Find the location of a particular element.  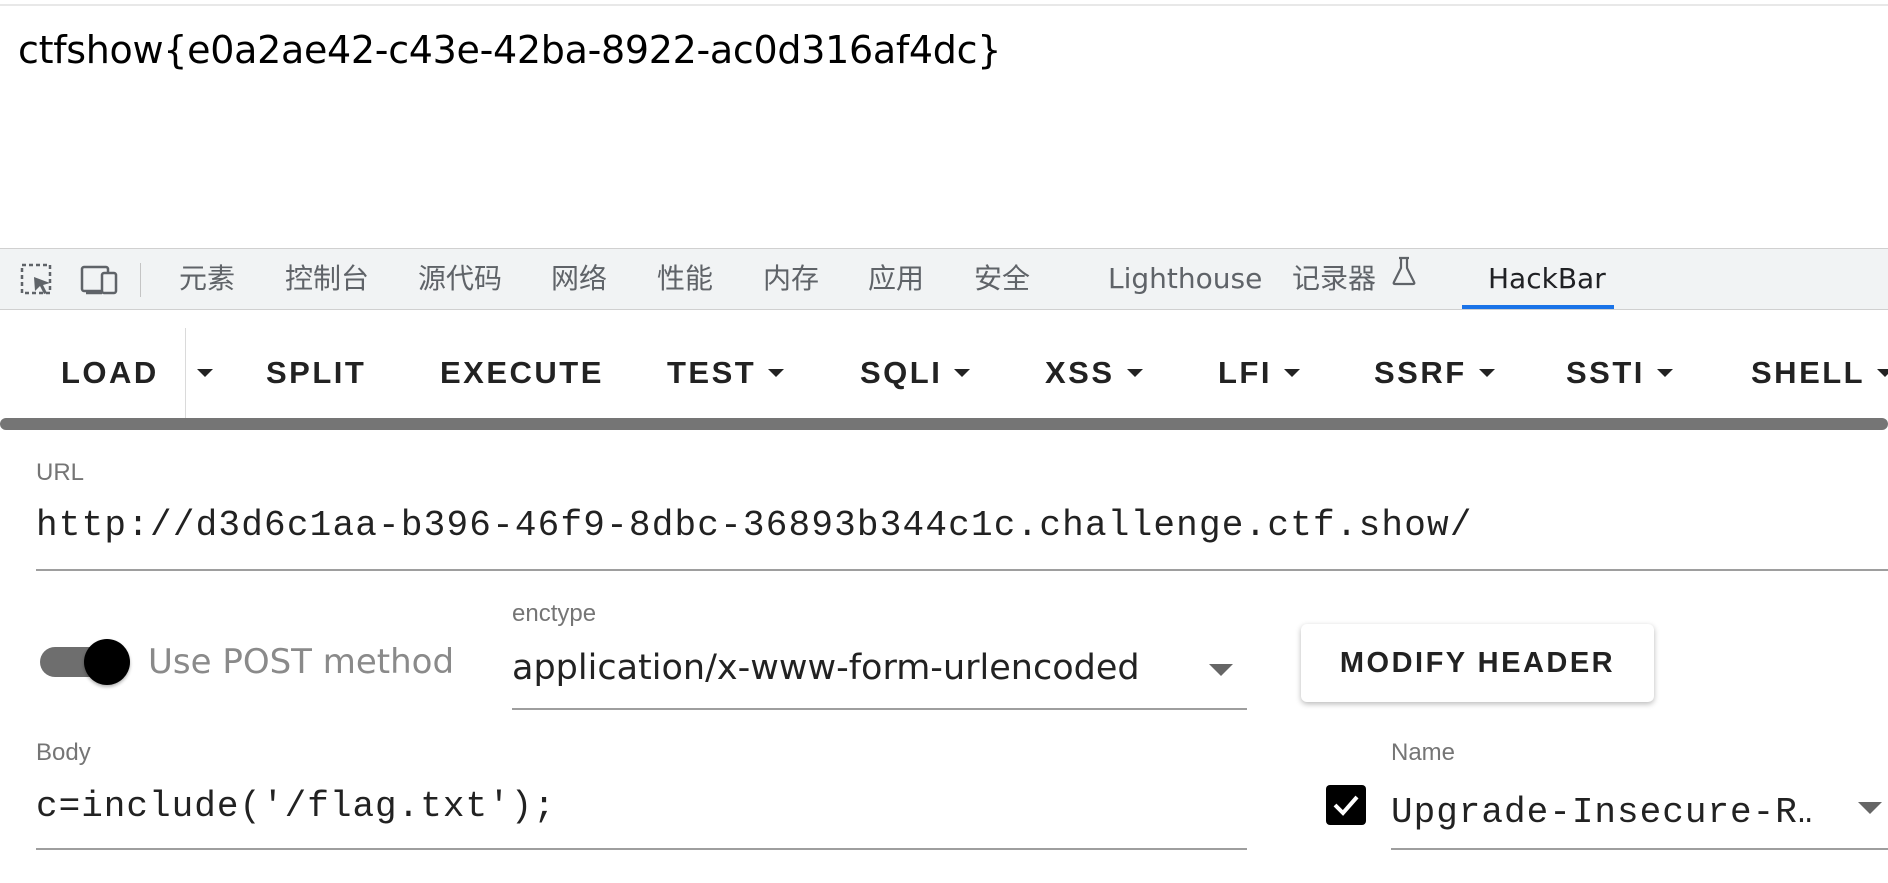

shell-menu-button: SHELL is located at coordinates (1819, 373).